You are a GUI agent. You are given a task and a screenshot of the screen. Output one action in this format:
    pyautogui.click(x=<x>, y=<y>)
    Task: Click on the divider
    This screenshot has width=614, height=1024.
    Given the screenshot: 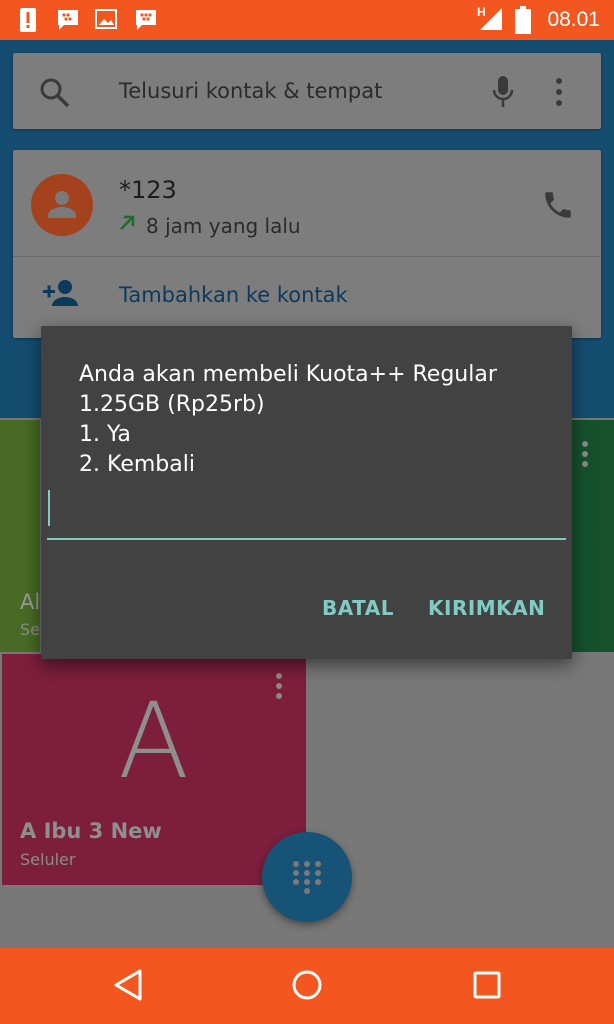 What is the action you would take?
    pyautogui.click(x=307, y=256)
    